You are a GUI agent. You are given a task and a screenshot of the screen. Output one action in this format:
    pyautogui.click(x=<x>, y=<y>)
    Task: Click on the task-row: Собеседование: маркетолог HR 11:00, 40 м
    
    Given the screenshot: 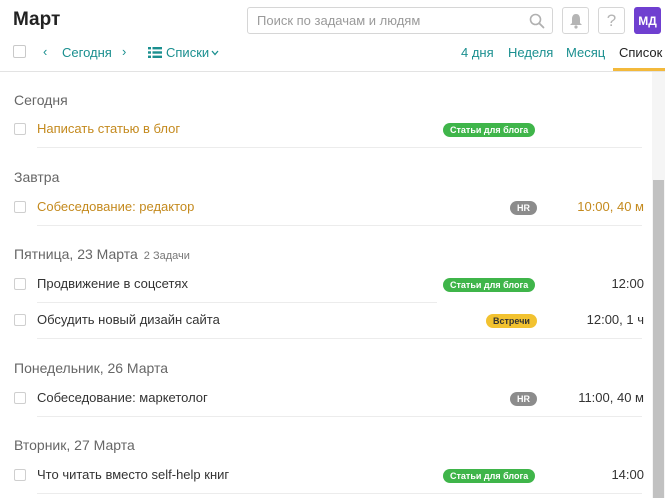 What is the action you would take?
    pyautogui.click(x=326, y=399)
    